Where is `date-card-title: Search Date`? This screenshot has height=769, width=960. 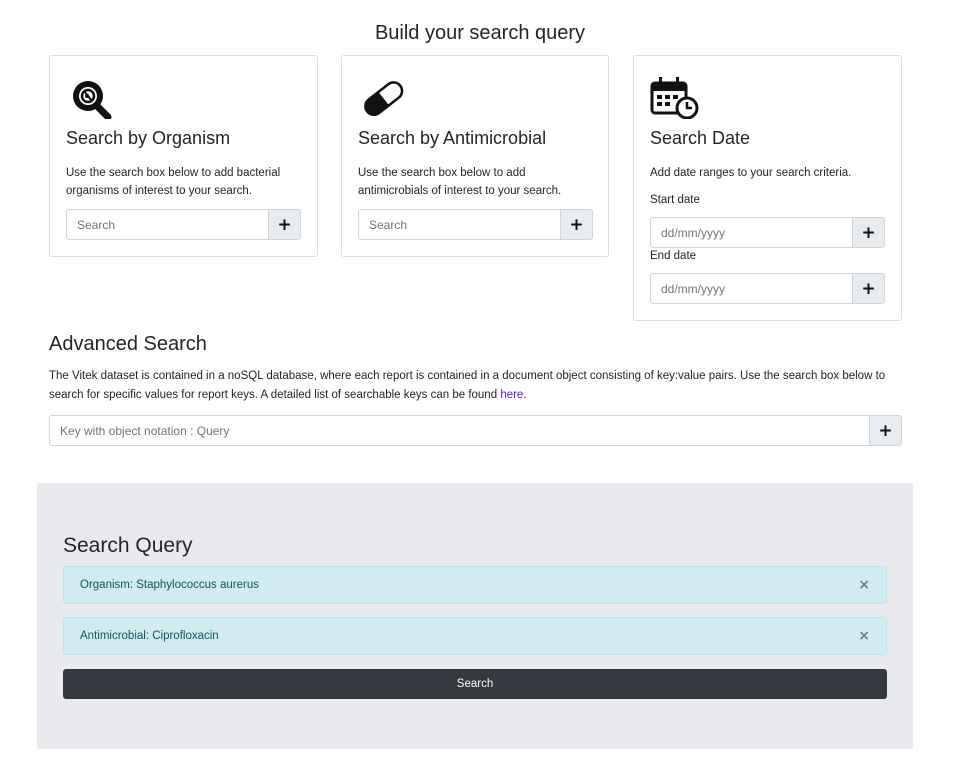 date-card-title: Search Date is located at coordinates (700, 138).